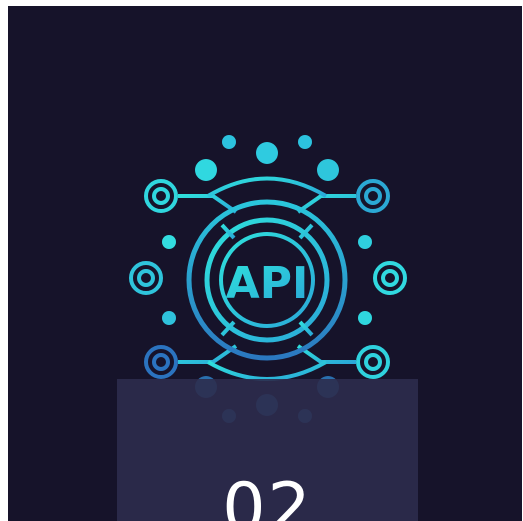  What do you see at coordinates (267, 283) in the screenshot?
I see `logo-text: API` at bounding box center [267, 283].